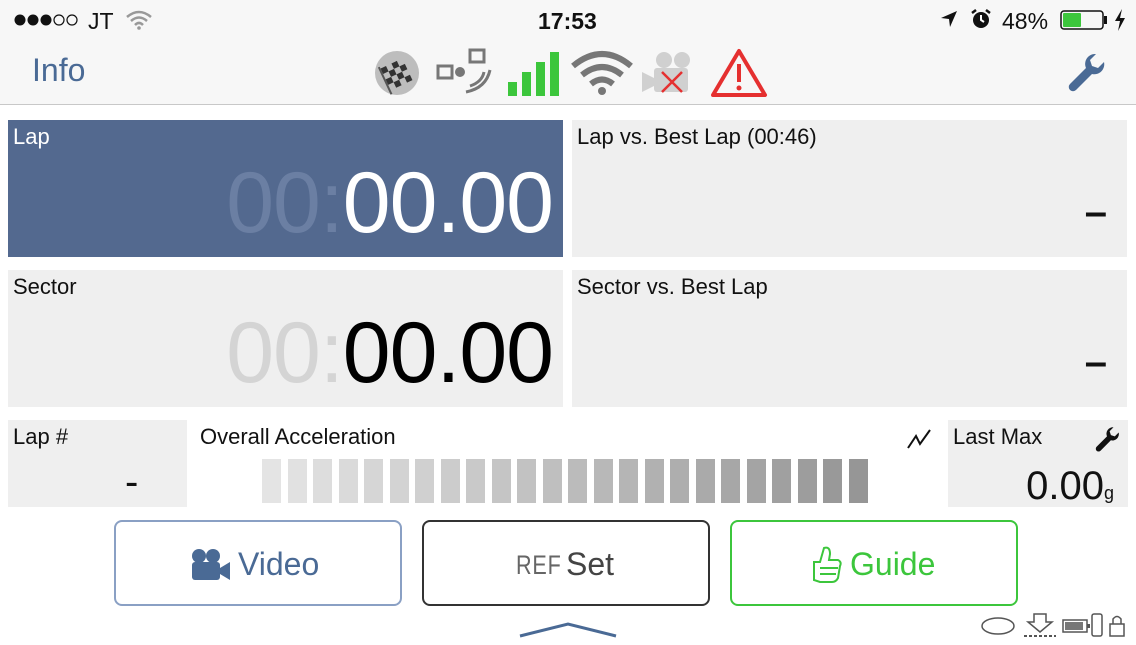 Image resolution: width=1136 pixels, height=645 pixels. I want to click on carrier-name: JT, so click(101, 21).